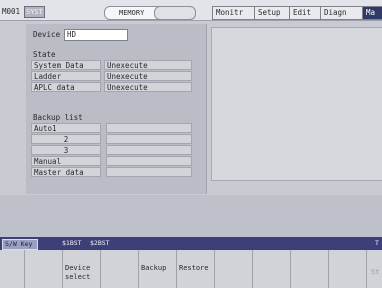 The width and height of the screenshot is (382, 288). Describe the element at coordinates (100, 243) in the screenshot. I see `part-system-2-indicator: $2BST` at that location.